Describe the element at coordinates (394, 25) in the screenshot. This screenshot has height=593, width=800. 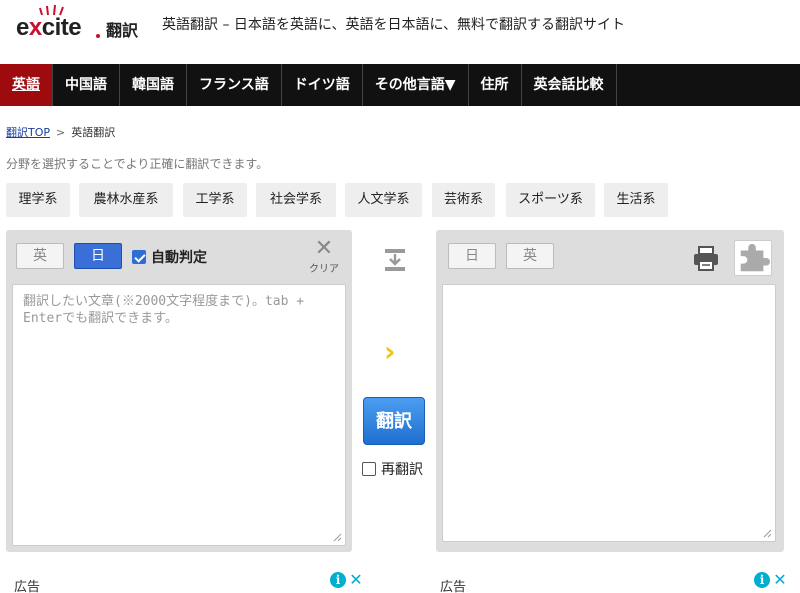
I see `page-title: 英語翻訳 – 日本語を英語に、英語を日本語に、無料で翻訳する翻訳サイト` at that location.